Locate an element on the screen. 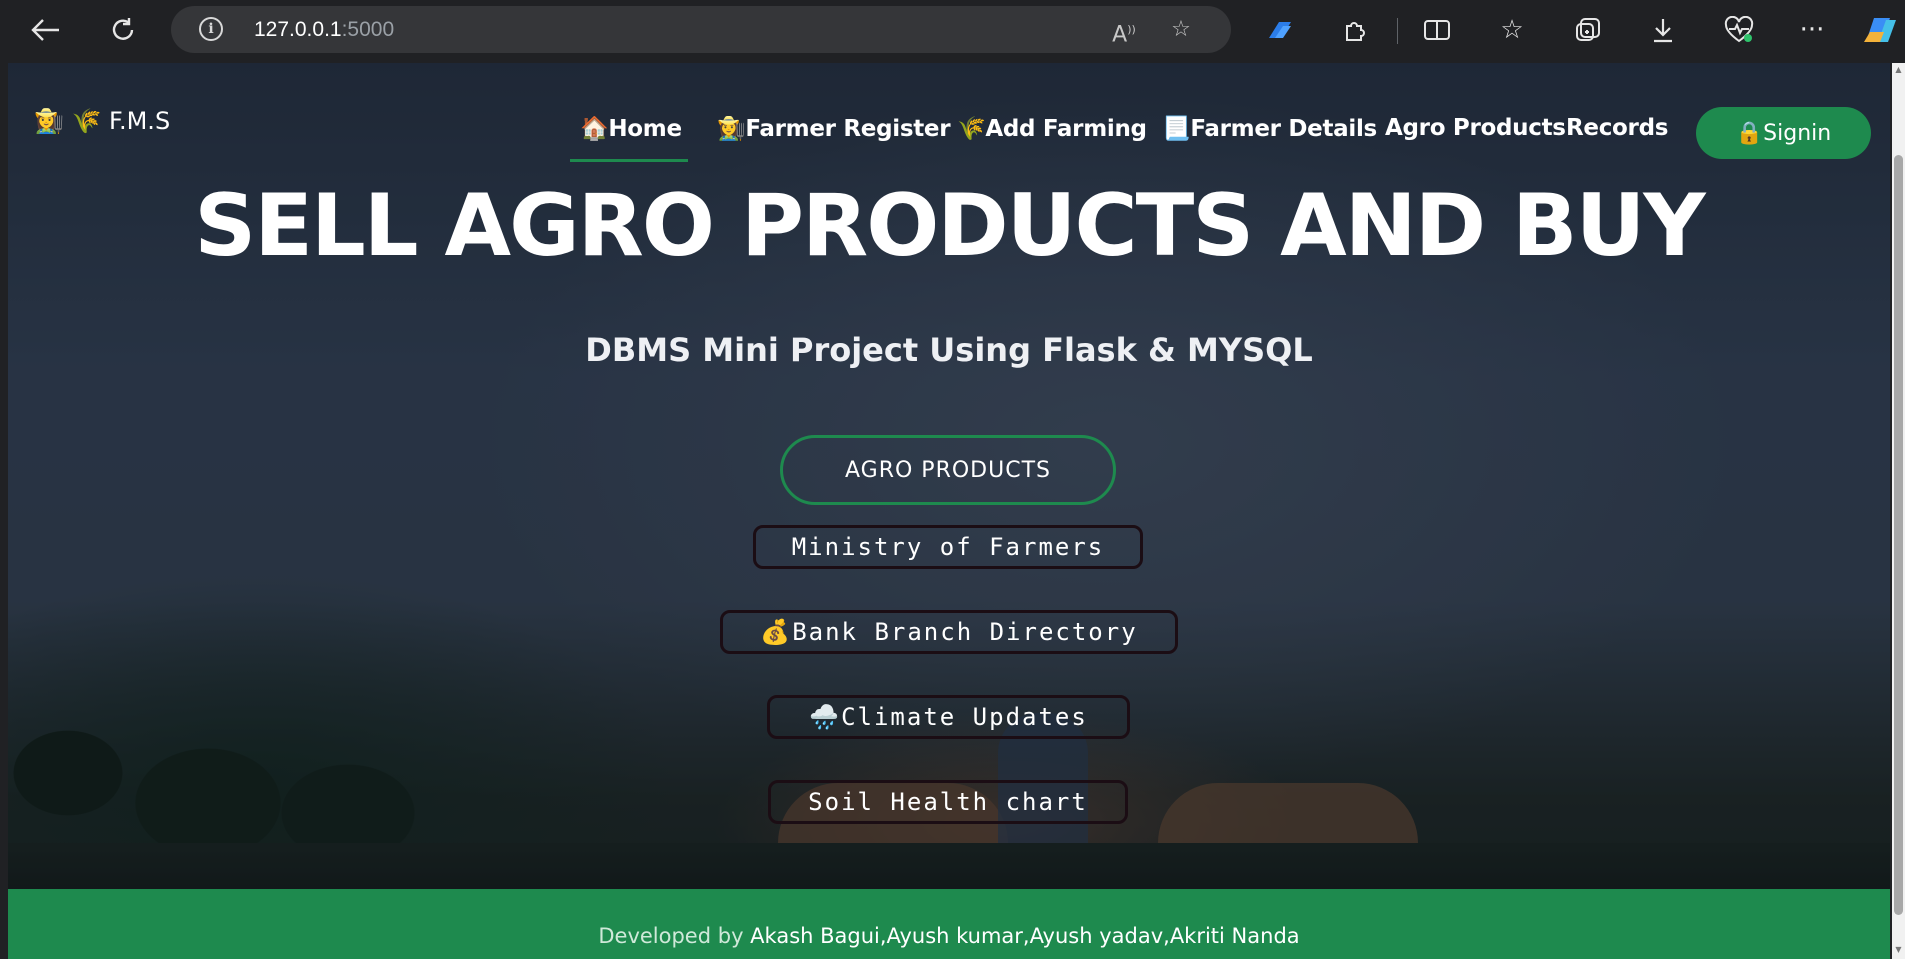  scroll-down-icon: ▼ is located at coordinates (1898, 950).